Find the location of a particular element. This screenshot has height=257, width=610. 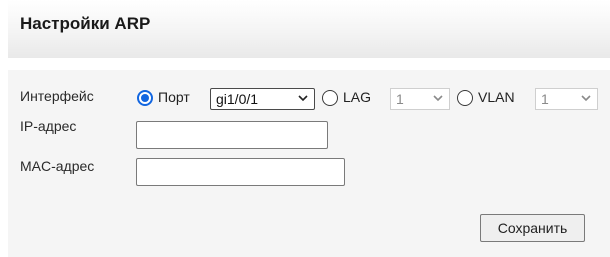

mac-address-input is located at coordinates (240, 172).